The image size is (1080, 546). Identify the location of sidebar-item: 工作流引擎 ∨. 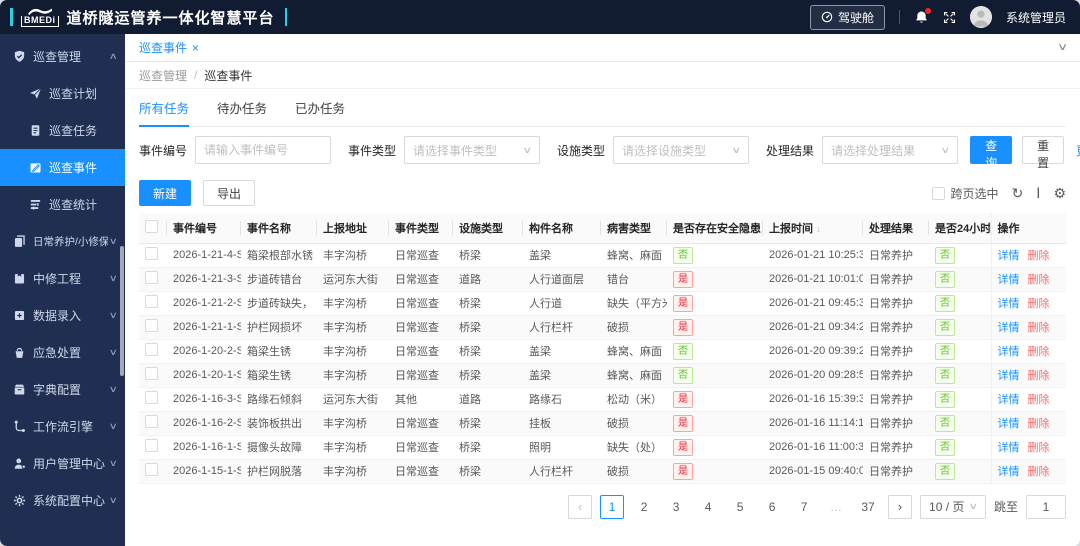
(62, 426).